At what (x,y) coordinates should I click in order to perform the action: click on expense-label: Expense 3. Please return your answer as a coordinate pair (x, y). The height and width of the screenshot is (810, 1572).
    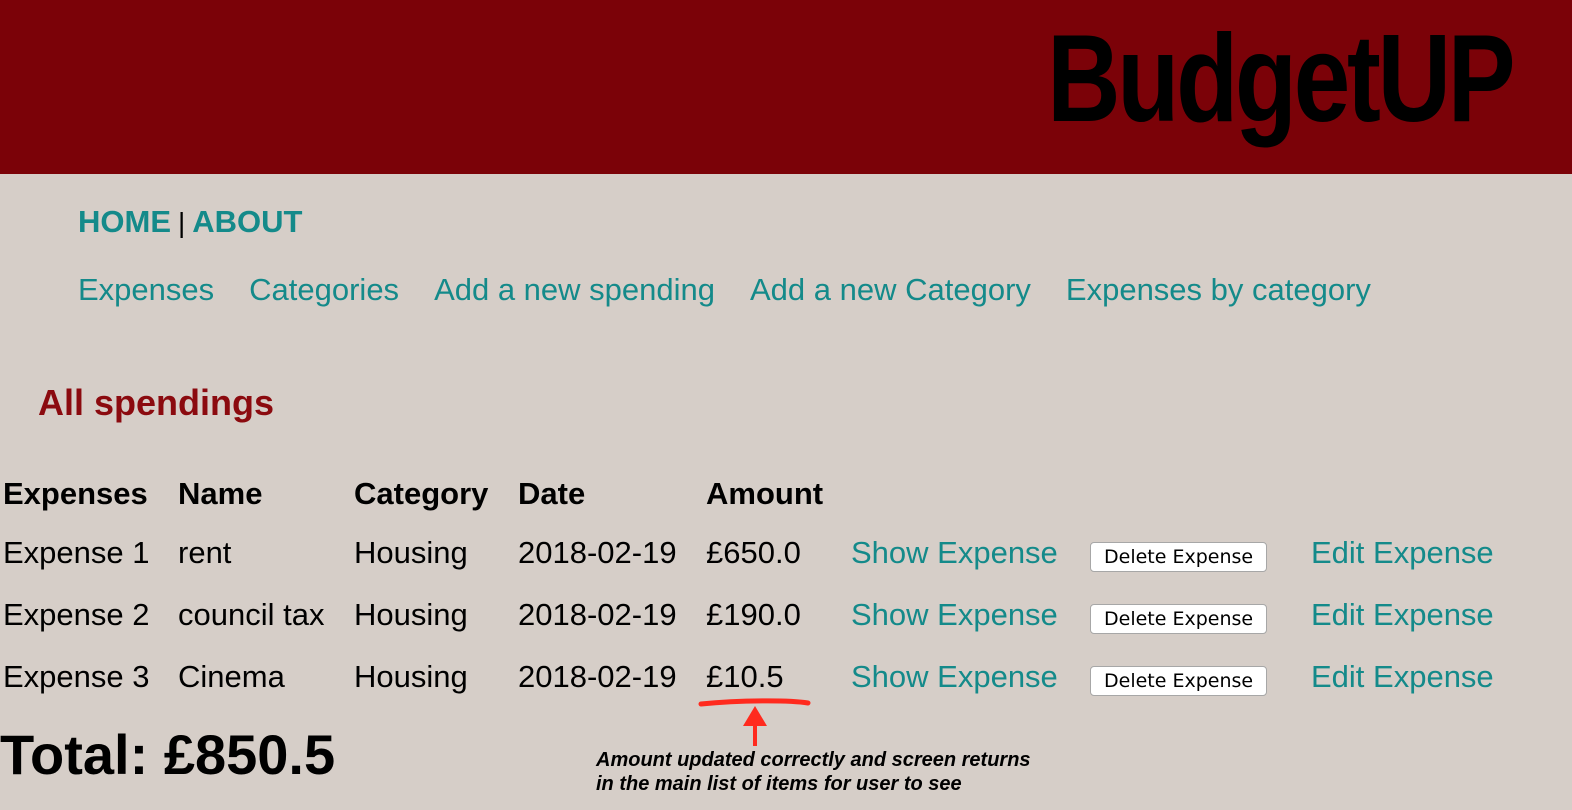
    Looking at the image, I should click on (76, 676).